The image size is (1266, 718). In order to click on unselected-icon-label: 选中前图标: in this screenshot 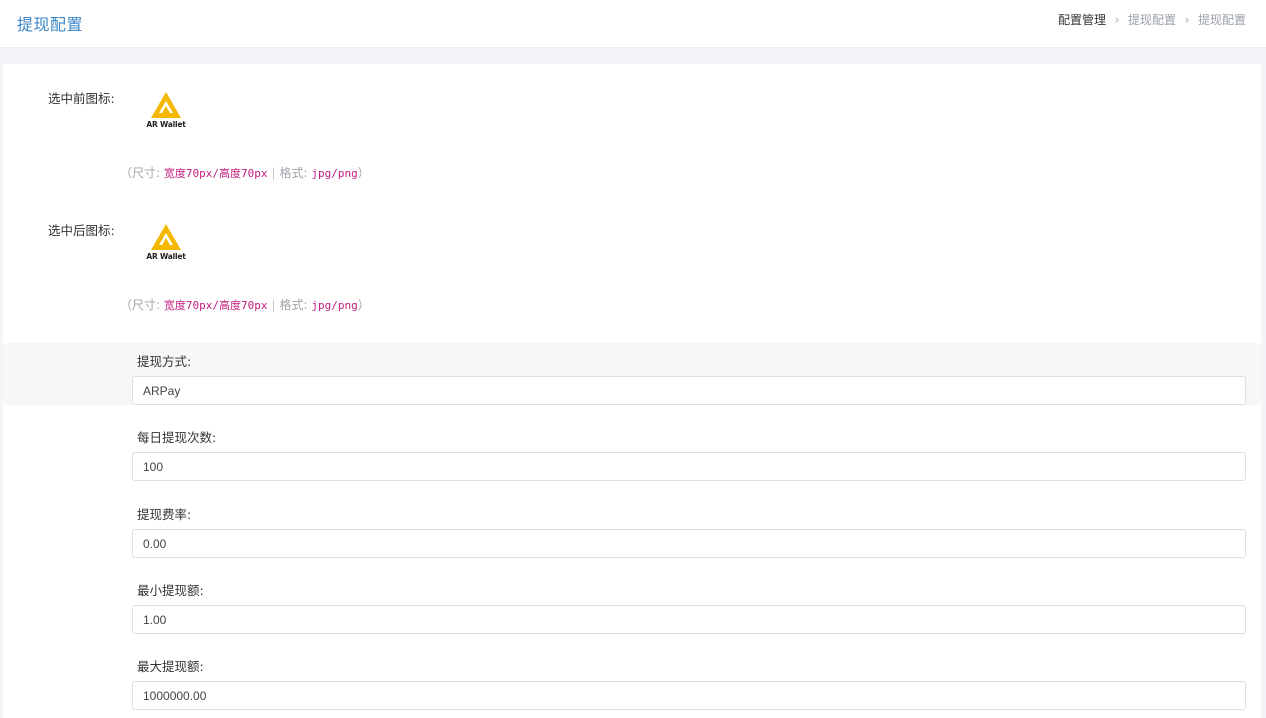, I will do `click(81, 98)`.